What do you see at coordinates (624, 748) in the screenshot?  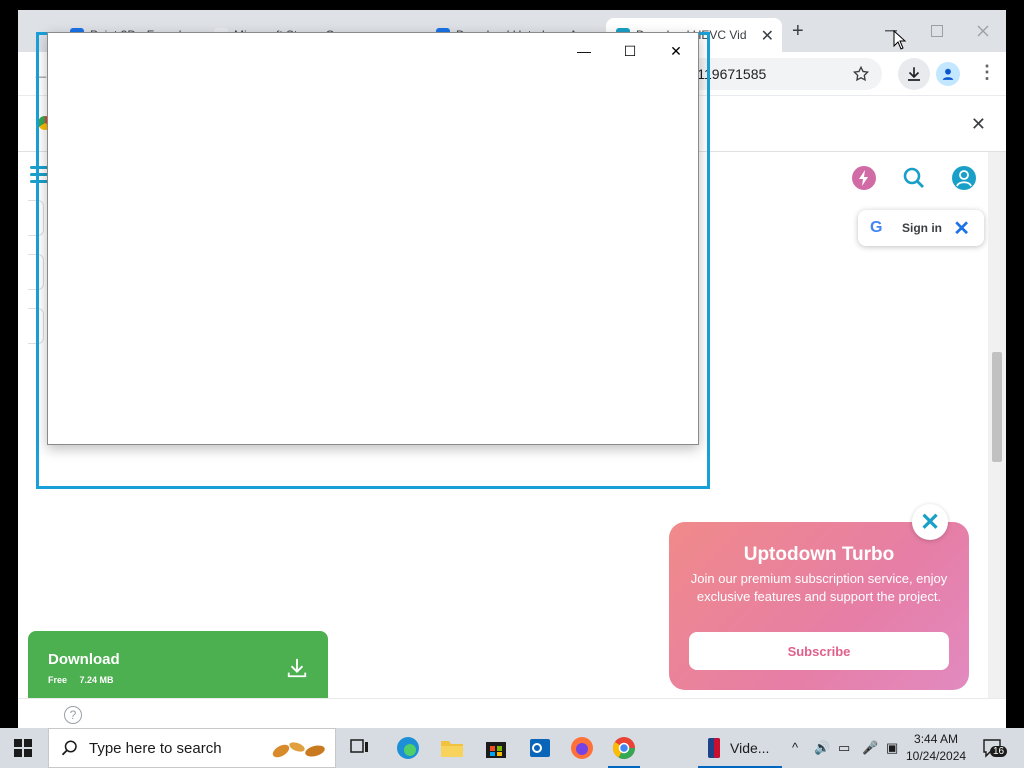 I see `chrome-icon` at bounding box center [624, 748].